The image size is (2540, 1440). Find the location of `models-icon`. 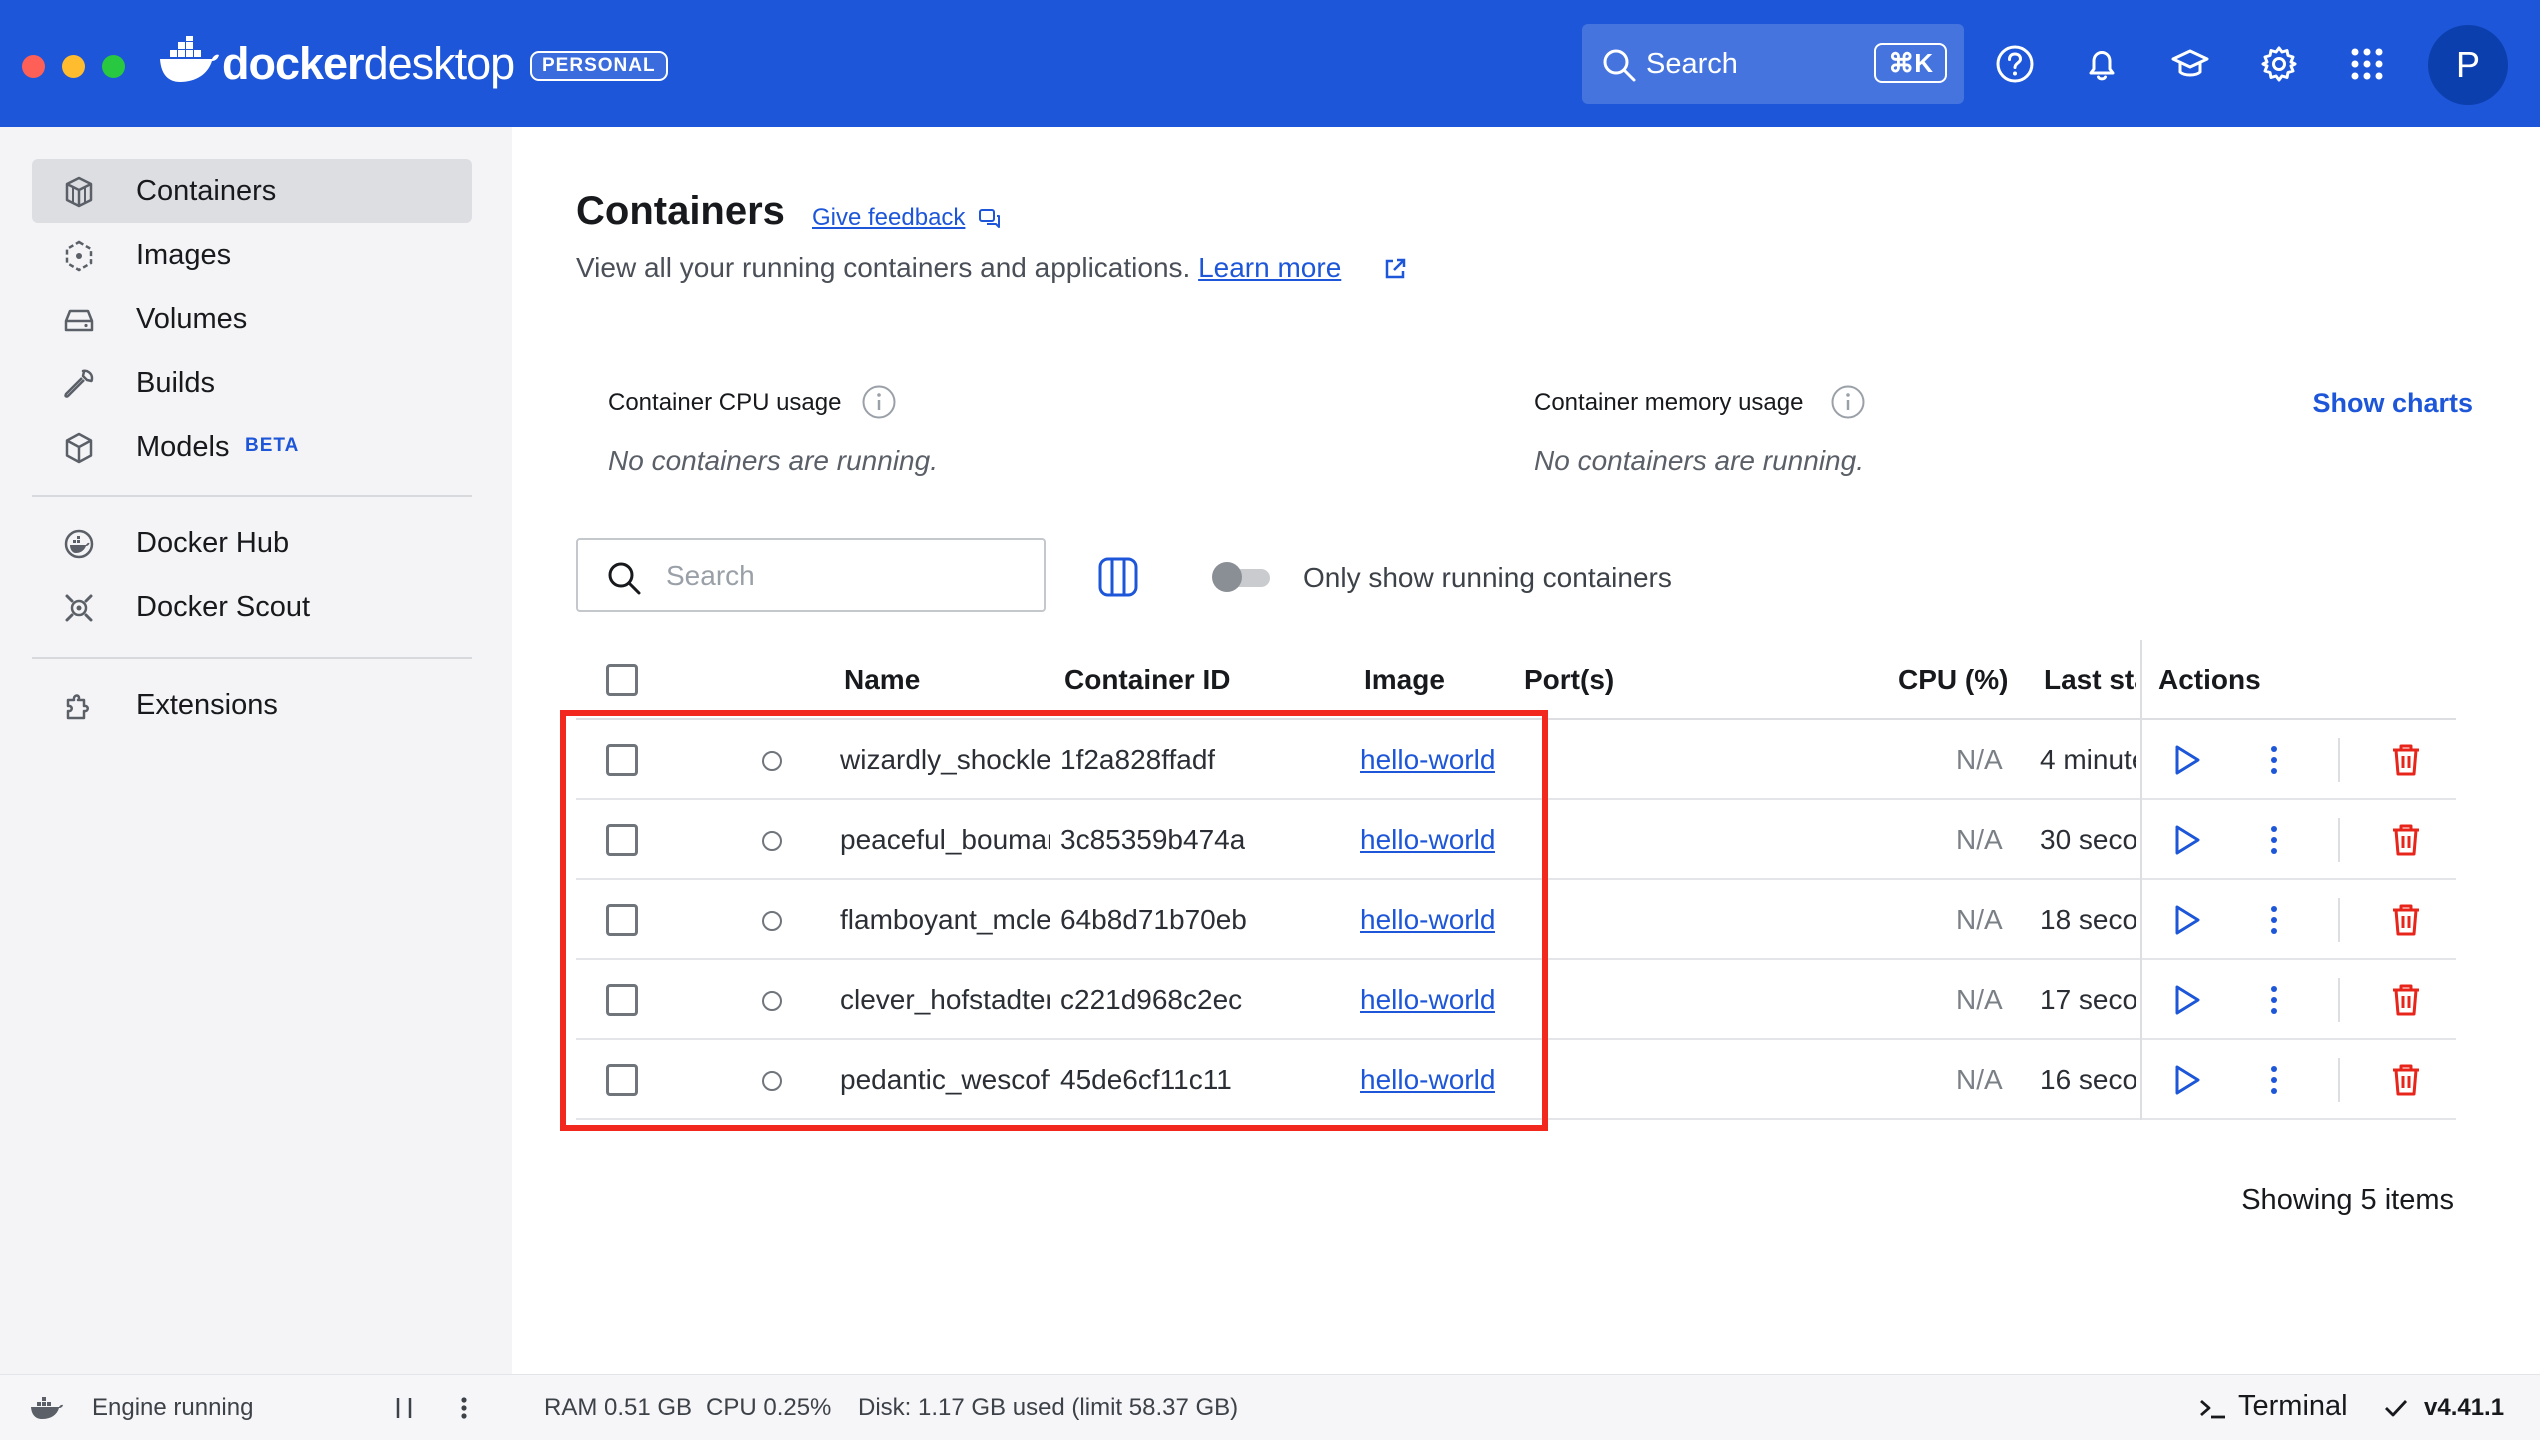

models-icon is located at coordinates (79, 448).